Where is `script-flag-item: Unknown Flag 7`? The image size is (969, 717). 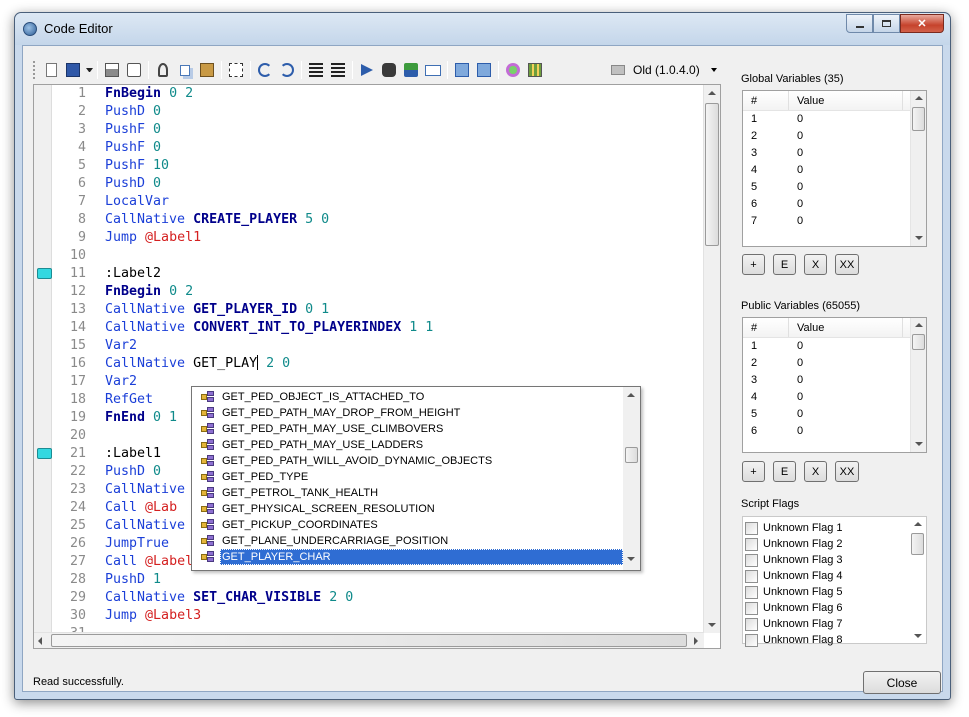 script-flag-item: Unknown Flag 7 is located at coordinates (834, 624).